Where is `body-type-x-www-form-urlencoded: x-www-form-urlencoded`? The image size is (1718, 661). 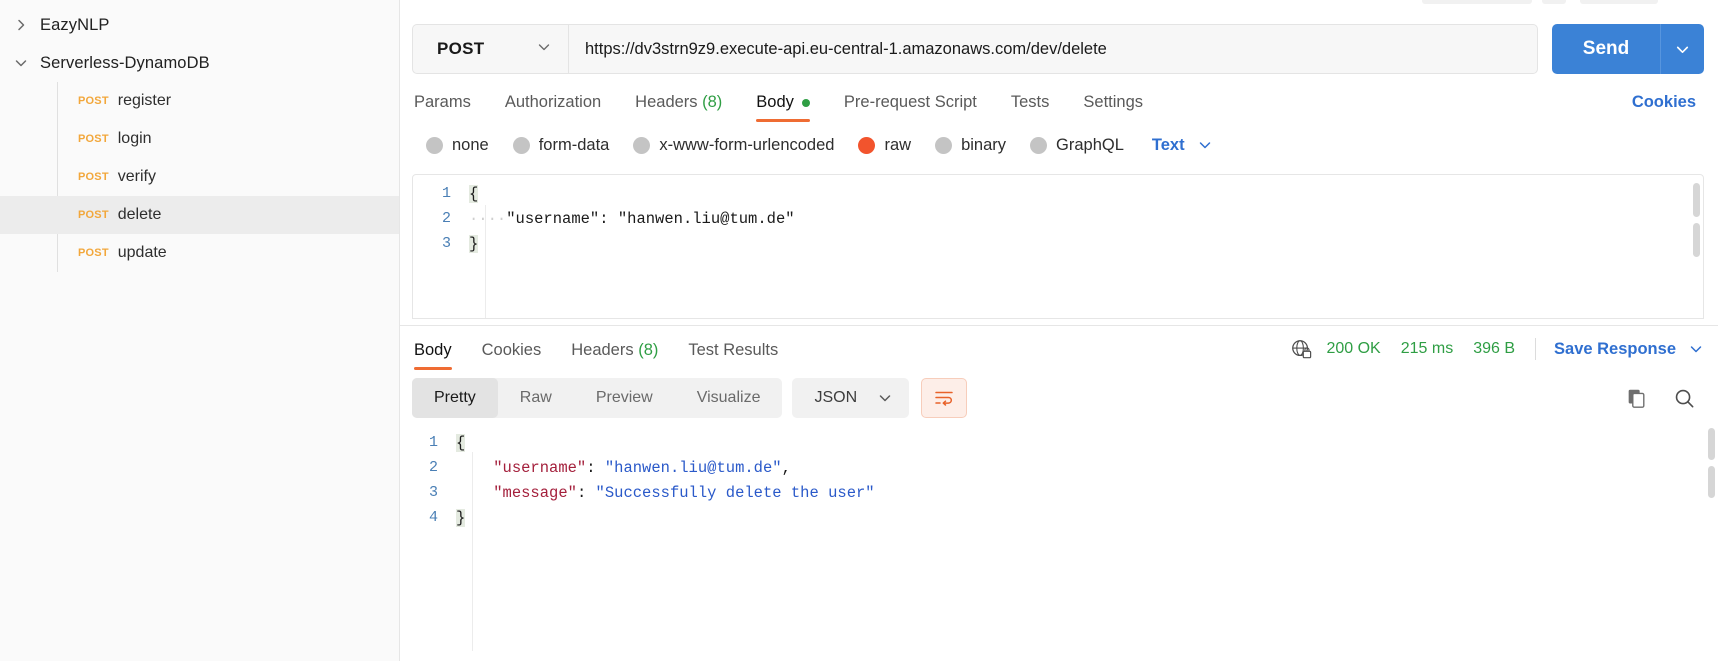 body-type-x-www-form-urlencoded: x-www-form-urlencoded is located at coordinates (733, 145).